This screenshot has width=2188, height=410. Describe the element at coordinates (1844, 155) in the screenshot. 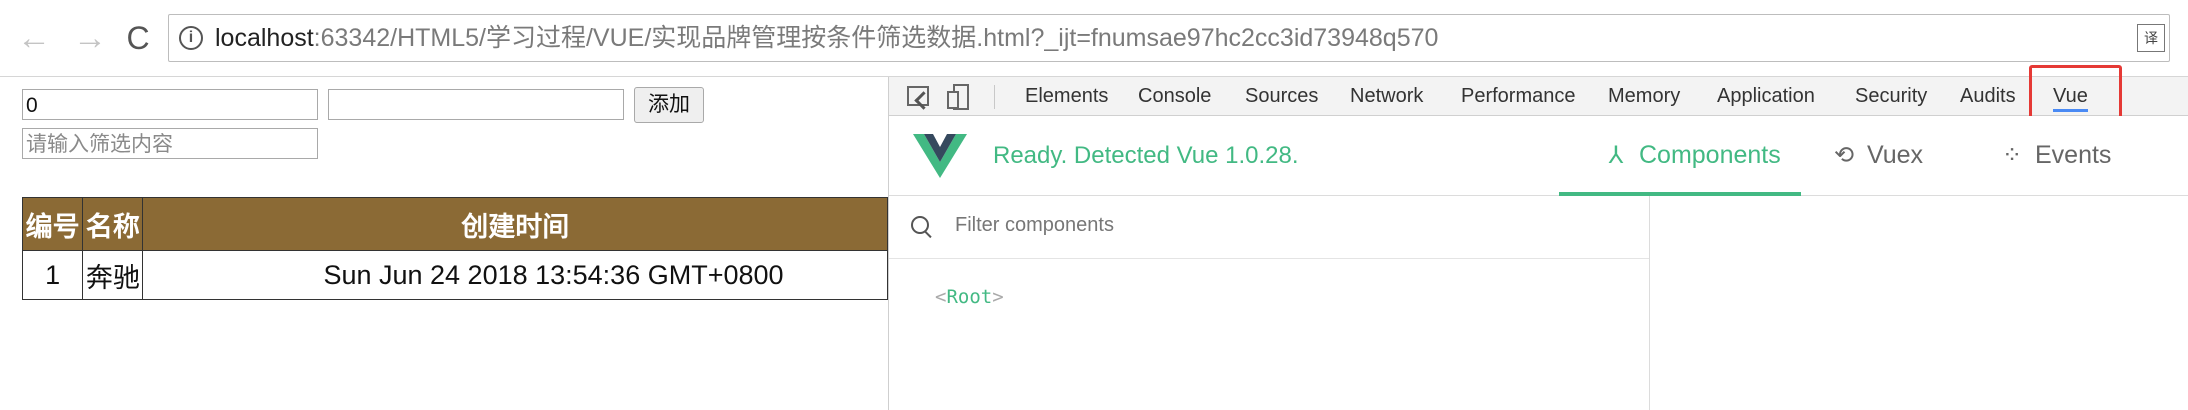

I see `history-icon: ⟲` at that location.